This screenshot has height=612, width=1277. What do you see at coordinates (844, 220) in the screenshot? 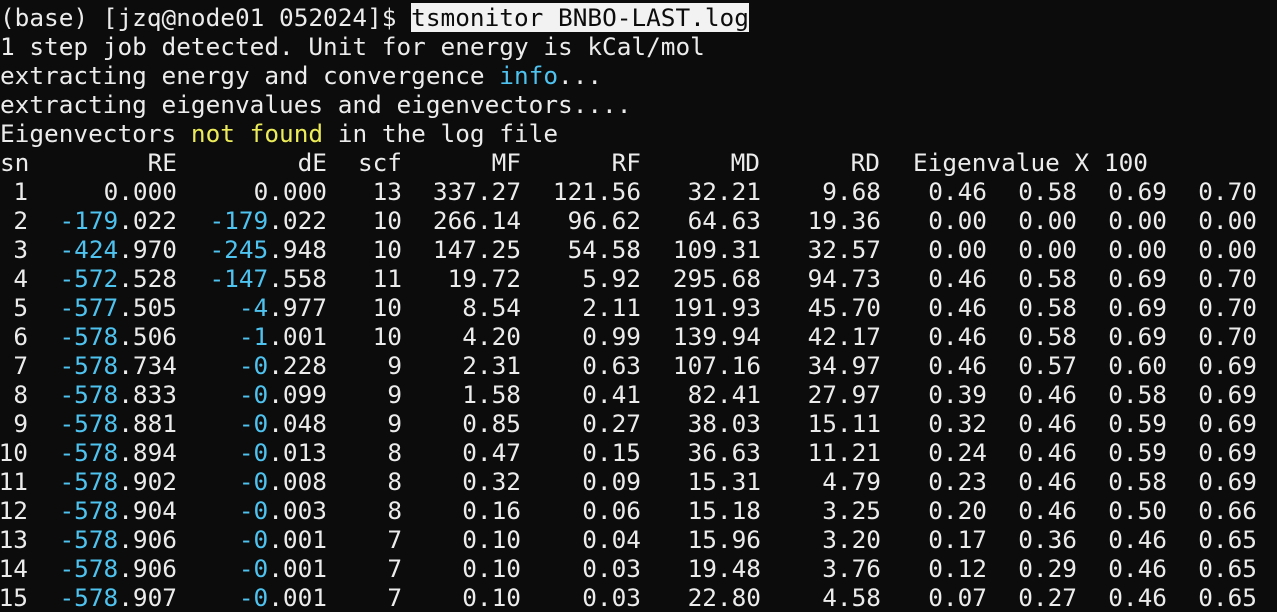
I see `cell-rd: 19.36` at bounding box center [844, 220].